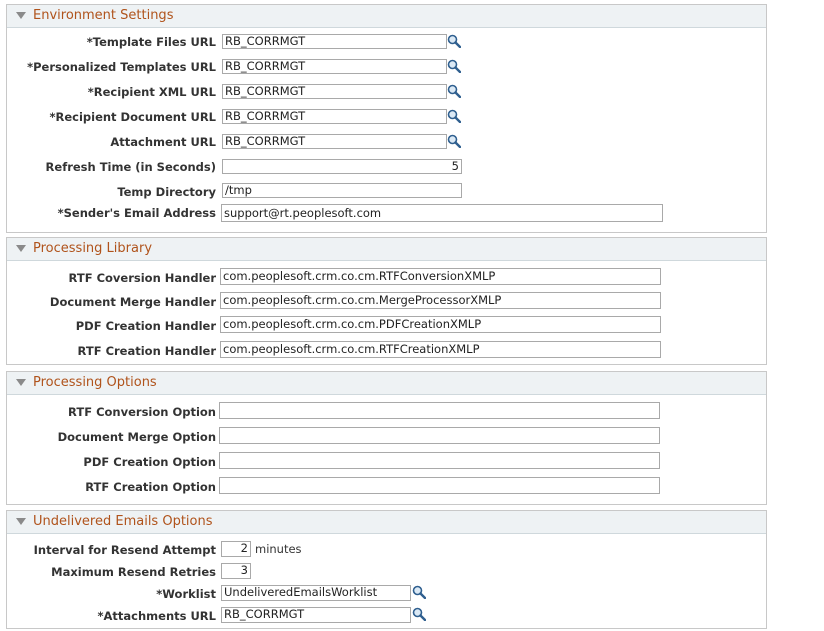 Image resolution: width=824 pixels, height=631 pixels. Describe the element at coordinates (149, 462) in the screenshot. I see `pdf-creation-option-label: PDF Creation Option` at that location.